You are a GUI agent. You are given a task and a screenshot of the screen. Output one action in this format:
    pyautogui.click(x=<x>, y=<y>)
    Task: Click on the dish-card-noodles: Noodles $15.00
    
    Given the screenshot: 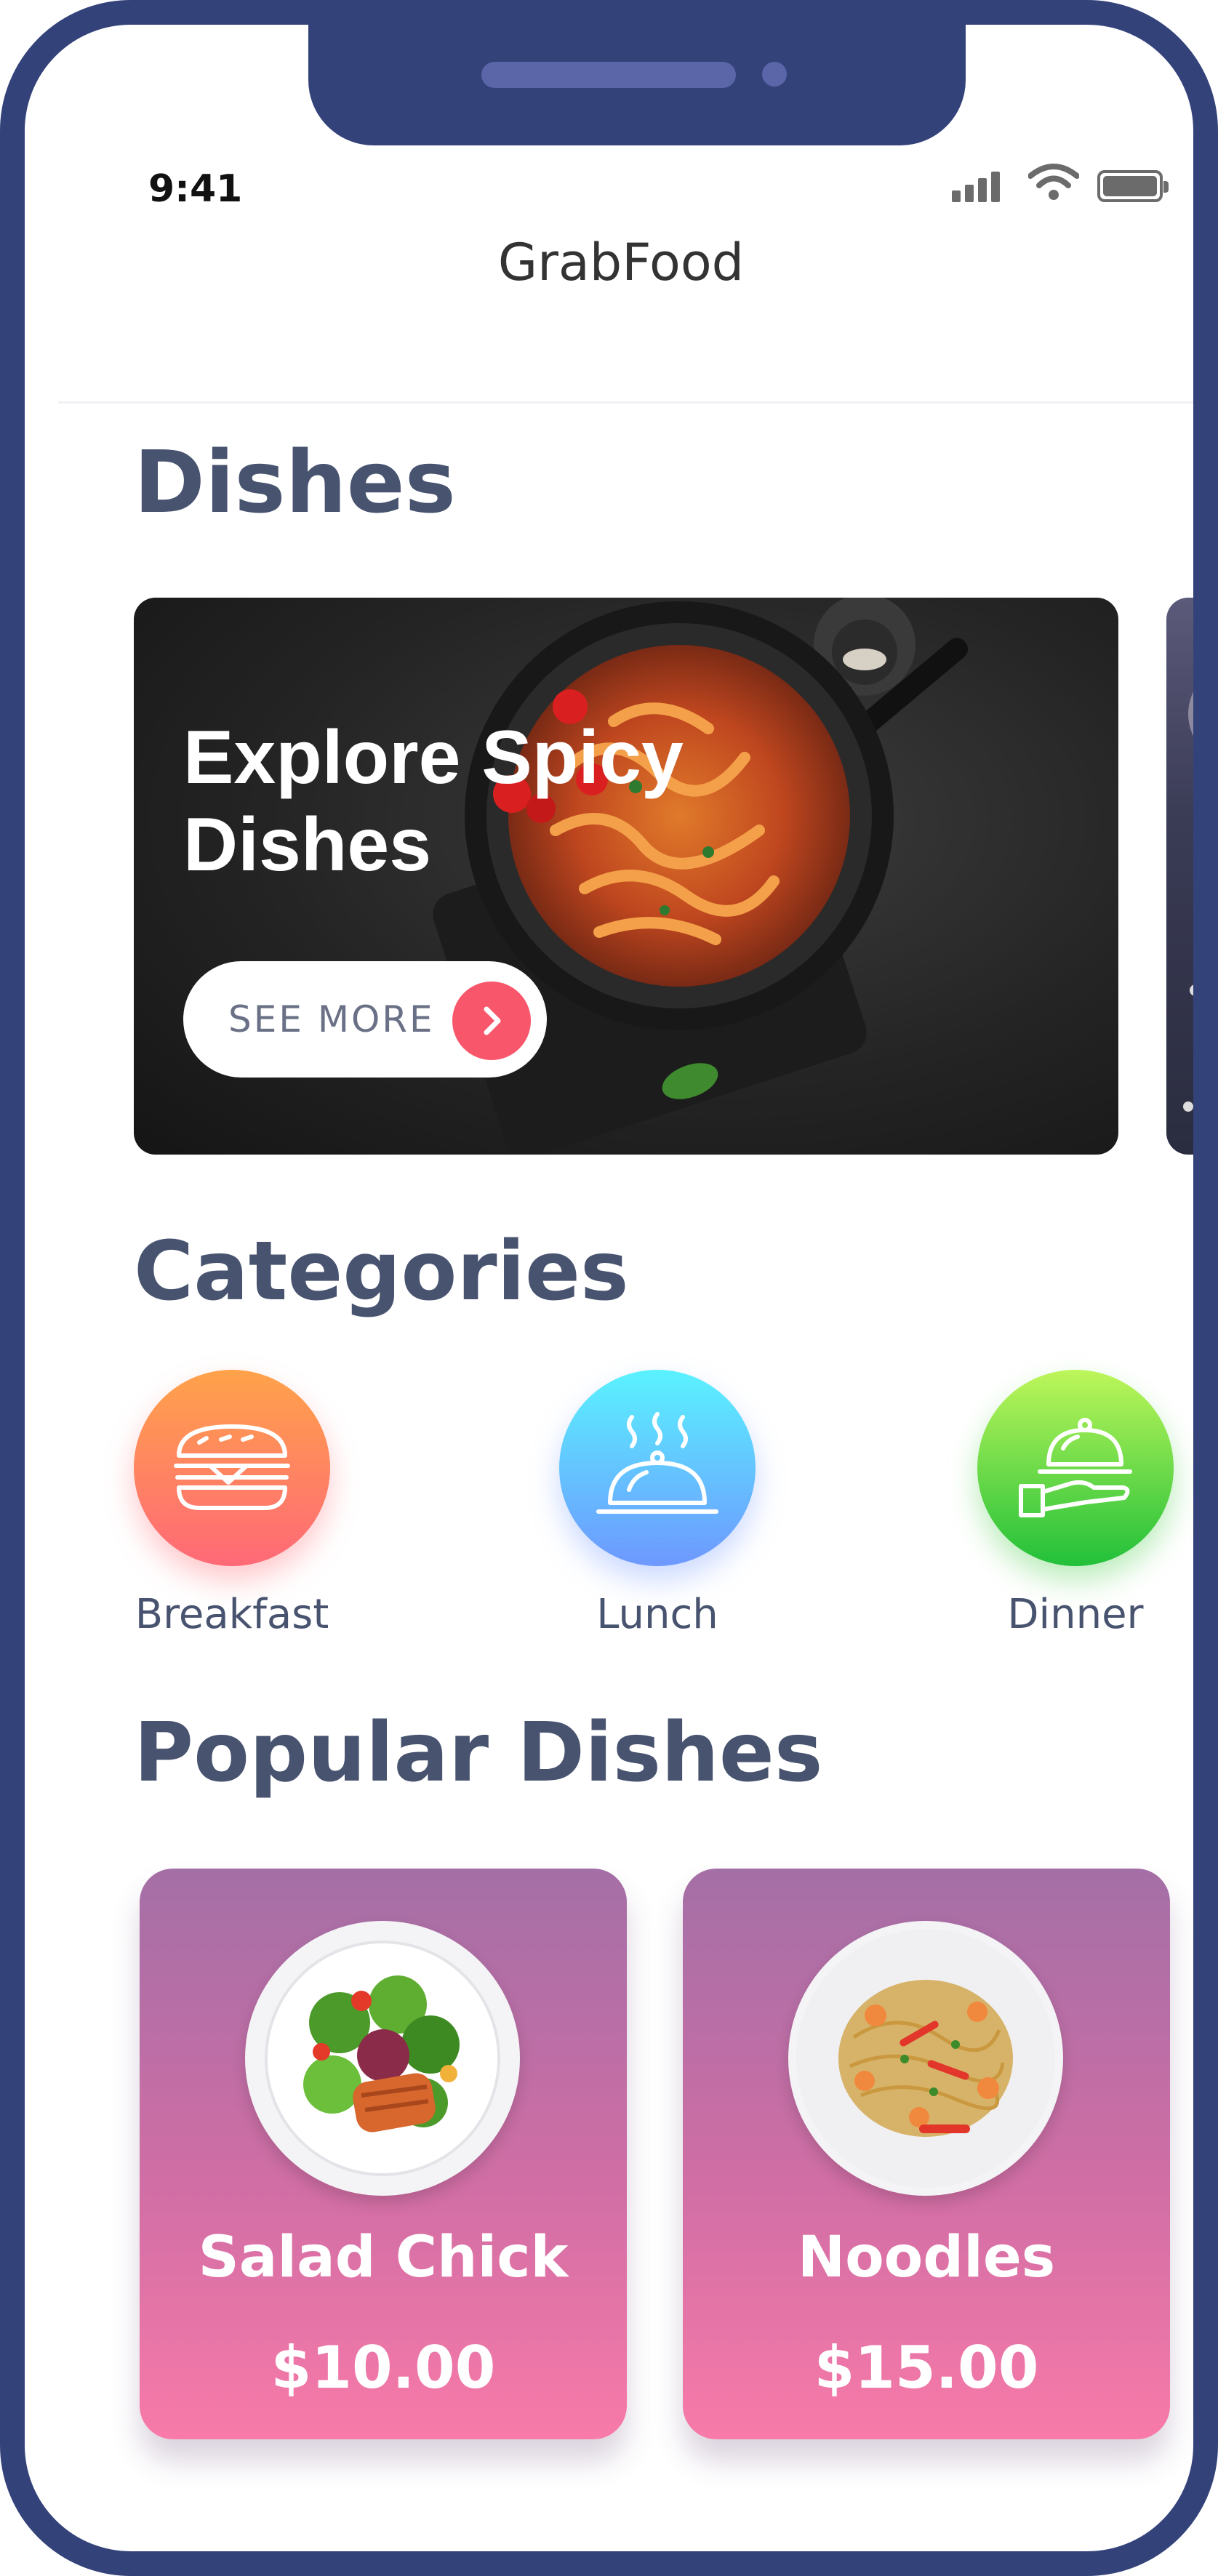 What is the action you would take?
    pyautogui.click(x=926, y=2154)
    